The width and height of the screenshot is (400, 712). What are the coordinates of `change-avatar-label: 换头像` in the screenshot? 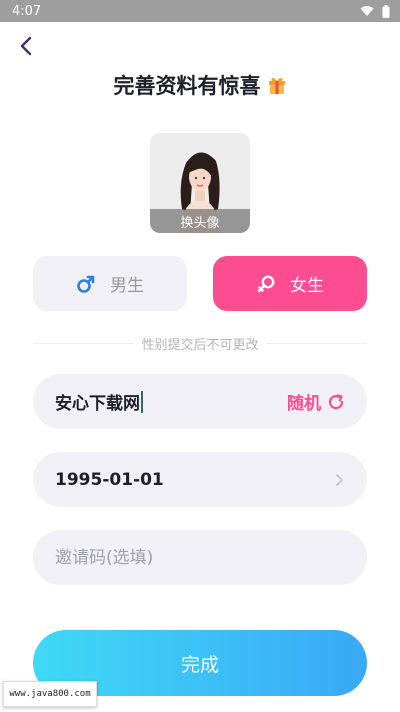 It's located at (200, 221).